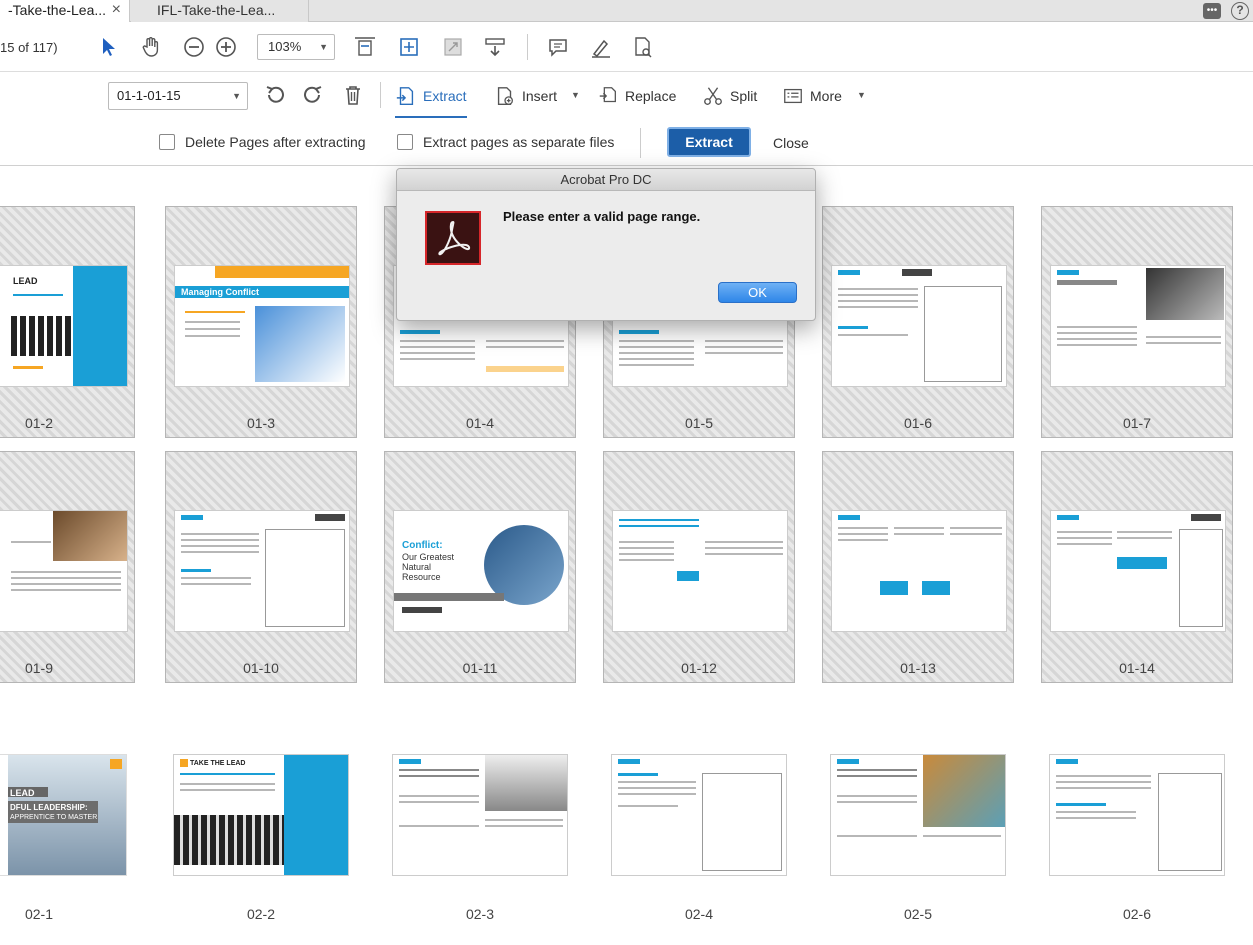 The image size is (1253, 945). I want to click on split-tool: Split, so click(729, 96).